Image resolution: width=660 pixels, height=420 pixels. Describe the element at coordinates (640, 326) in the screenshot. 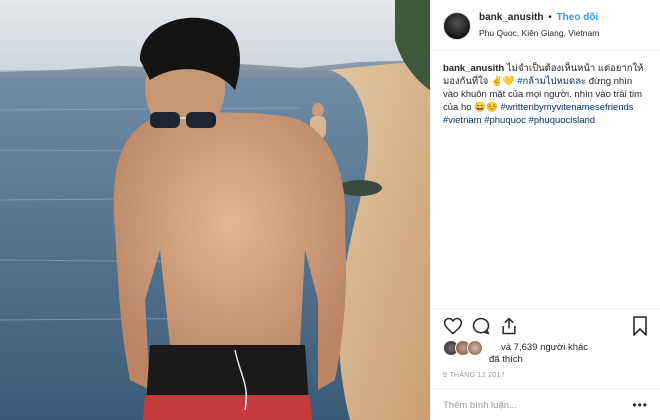

I see `bookmark-icon` at that location.